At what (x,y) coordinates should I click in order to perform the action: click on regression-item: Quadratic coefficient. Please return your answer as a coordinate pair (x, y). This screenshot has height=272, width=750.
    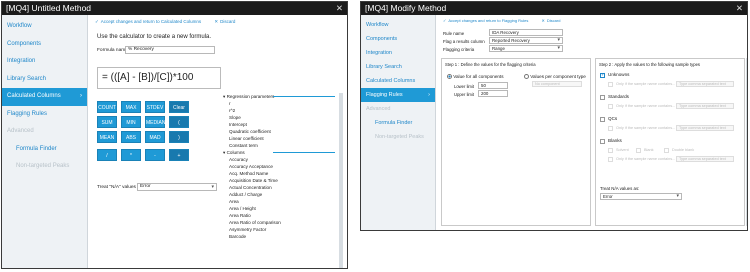
    Looking at the image, I should click on (279, 131).